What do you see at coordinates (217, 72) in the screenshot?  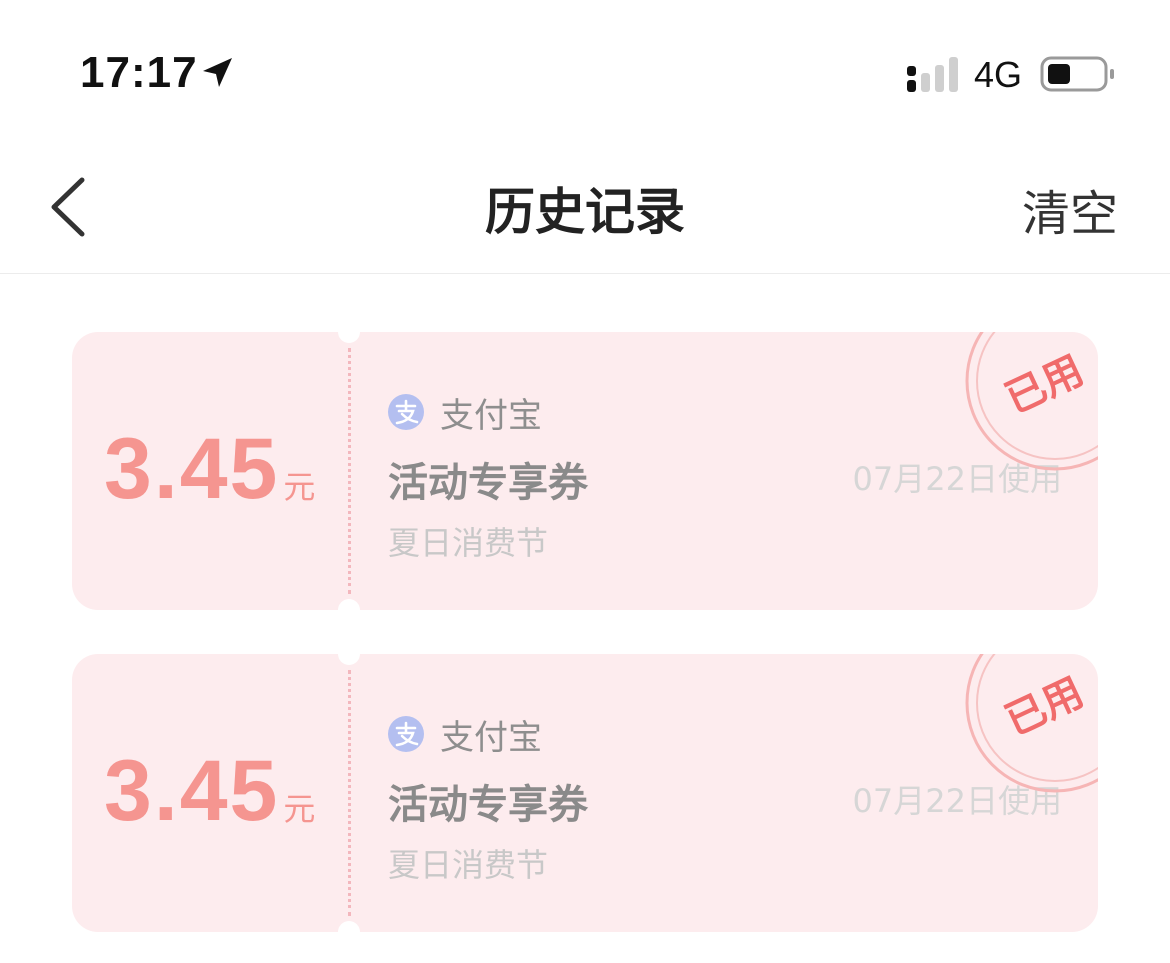 I see `location-arrow-icon` at bounding box center [217, 72].